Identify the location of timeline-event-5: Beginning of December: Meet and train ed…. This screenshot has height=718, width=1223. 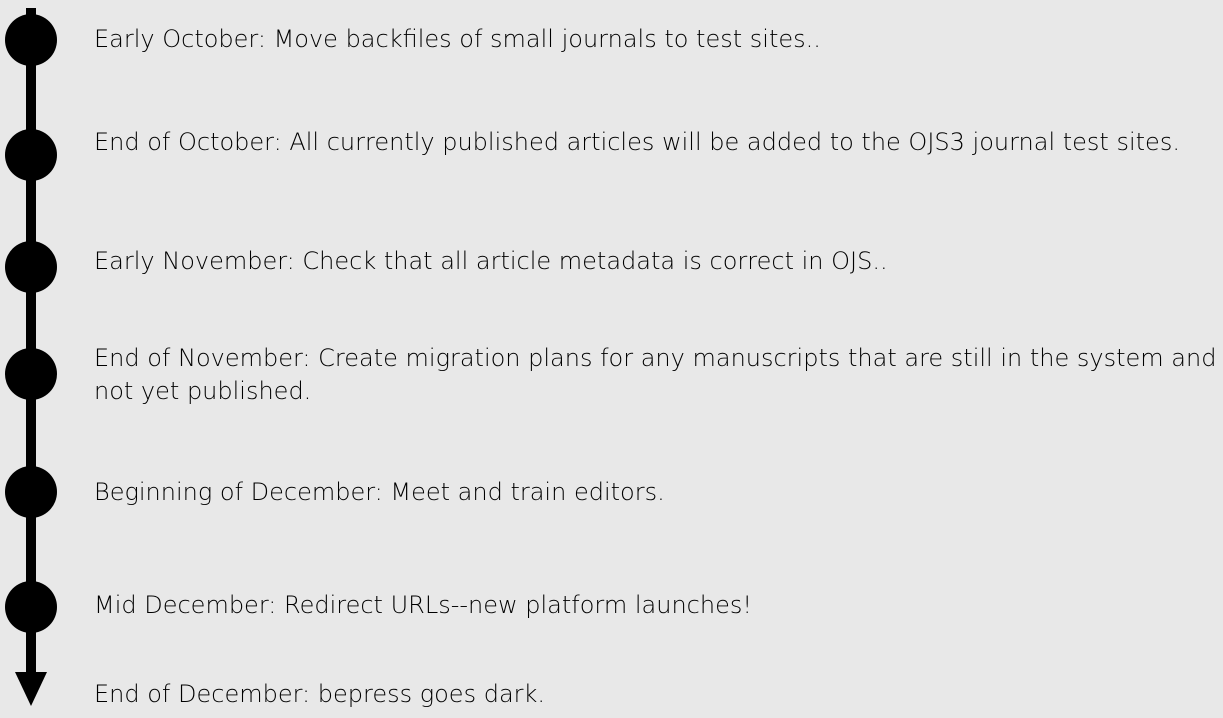
(379, 492).